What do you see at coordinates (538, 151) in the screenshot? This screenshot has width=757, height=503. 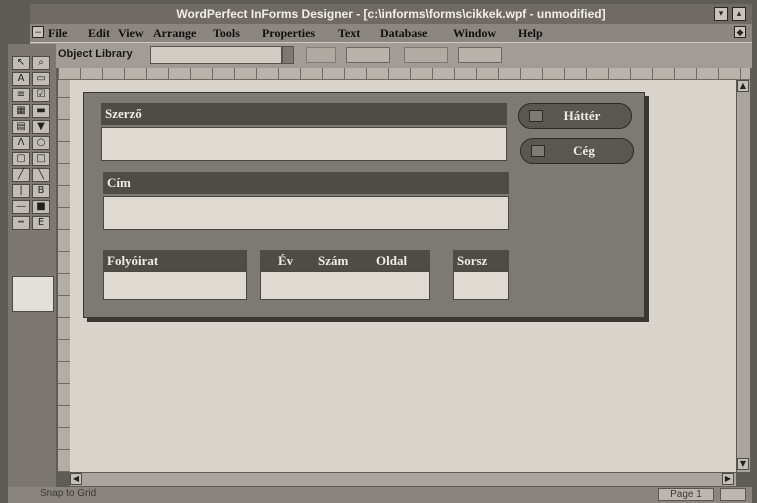 I see `ceg-button-icon` at bounding box center [538, 151].